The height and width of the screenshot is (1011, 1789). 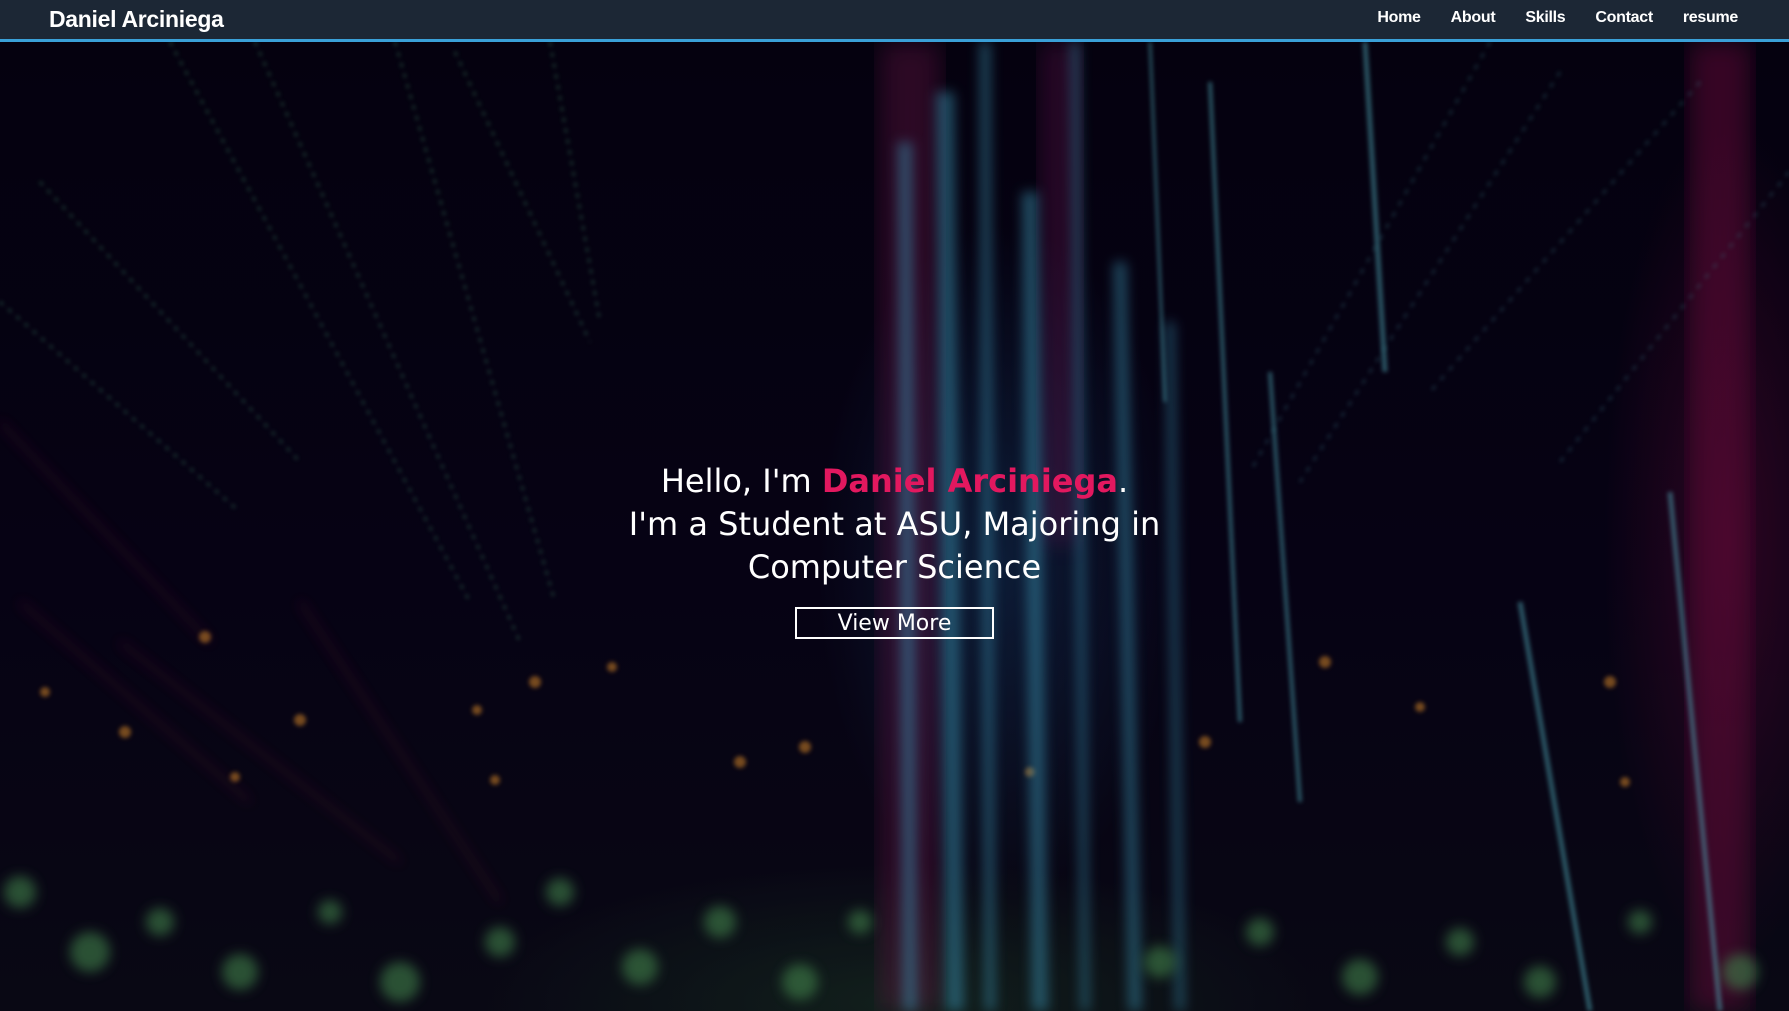 I want to click on hero-greeting-suffix: ., so click(x=1123, y=481).